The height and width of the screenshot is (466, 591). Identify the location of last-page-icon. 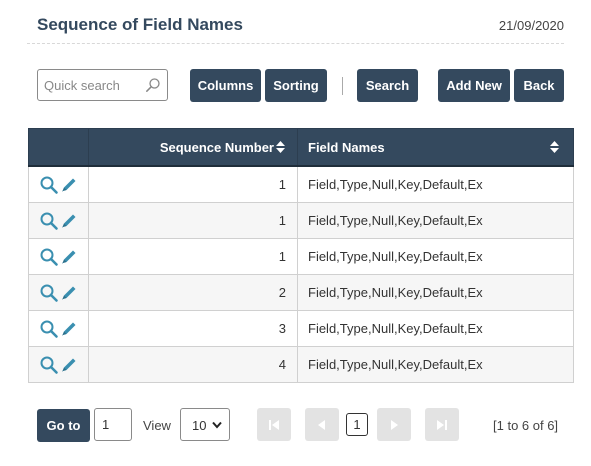
(442, 424).